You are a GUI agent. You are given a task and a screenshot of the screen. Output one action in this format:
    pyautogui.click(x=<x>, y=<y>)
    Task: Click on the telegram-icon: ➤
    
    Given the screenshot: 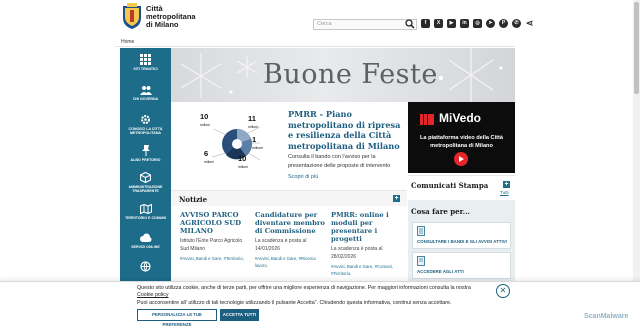 What is the action you would take?
    pyautogui.click(x=490, y=23)
    